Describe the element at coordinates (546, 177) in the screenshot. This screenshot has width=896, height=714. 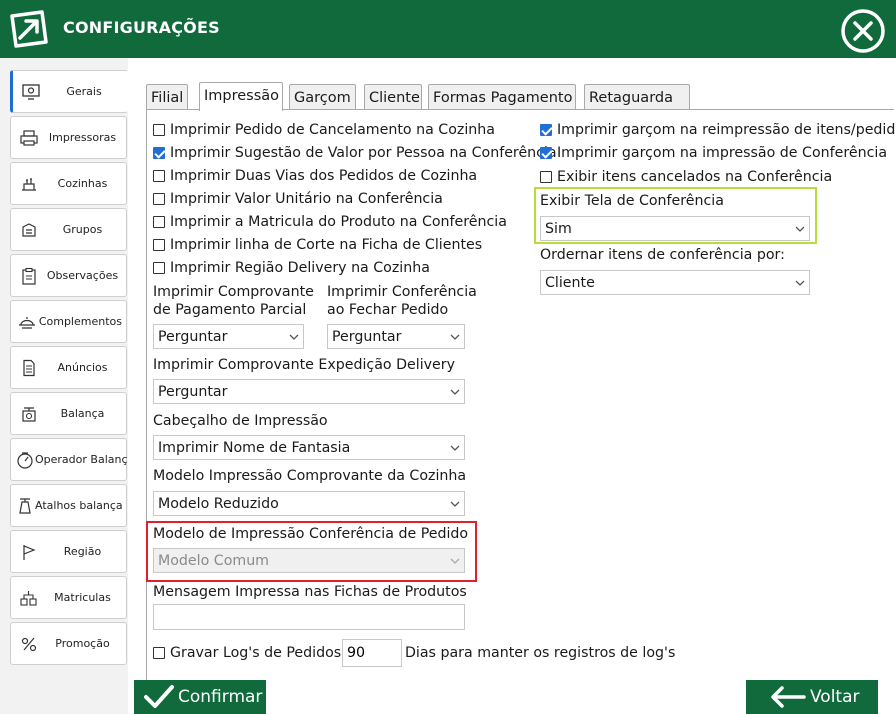
I see `checkbox-itens-cancelados` at that location.